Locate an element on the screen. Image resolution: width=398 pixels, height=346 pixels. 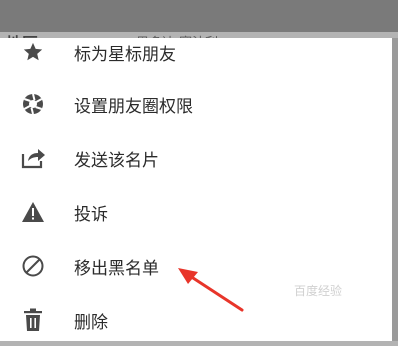
menu-label: 投诉 is located at coordinates (91, 214).